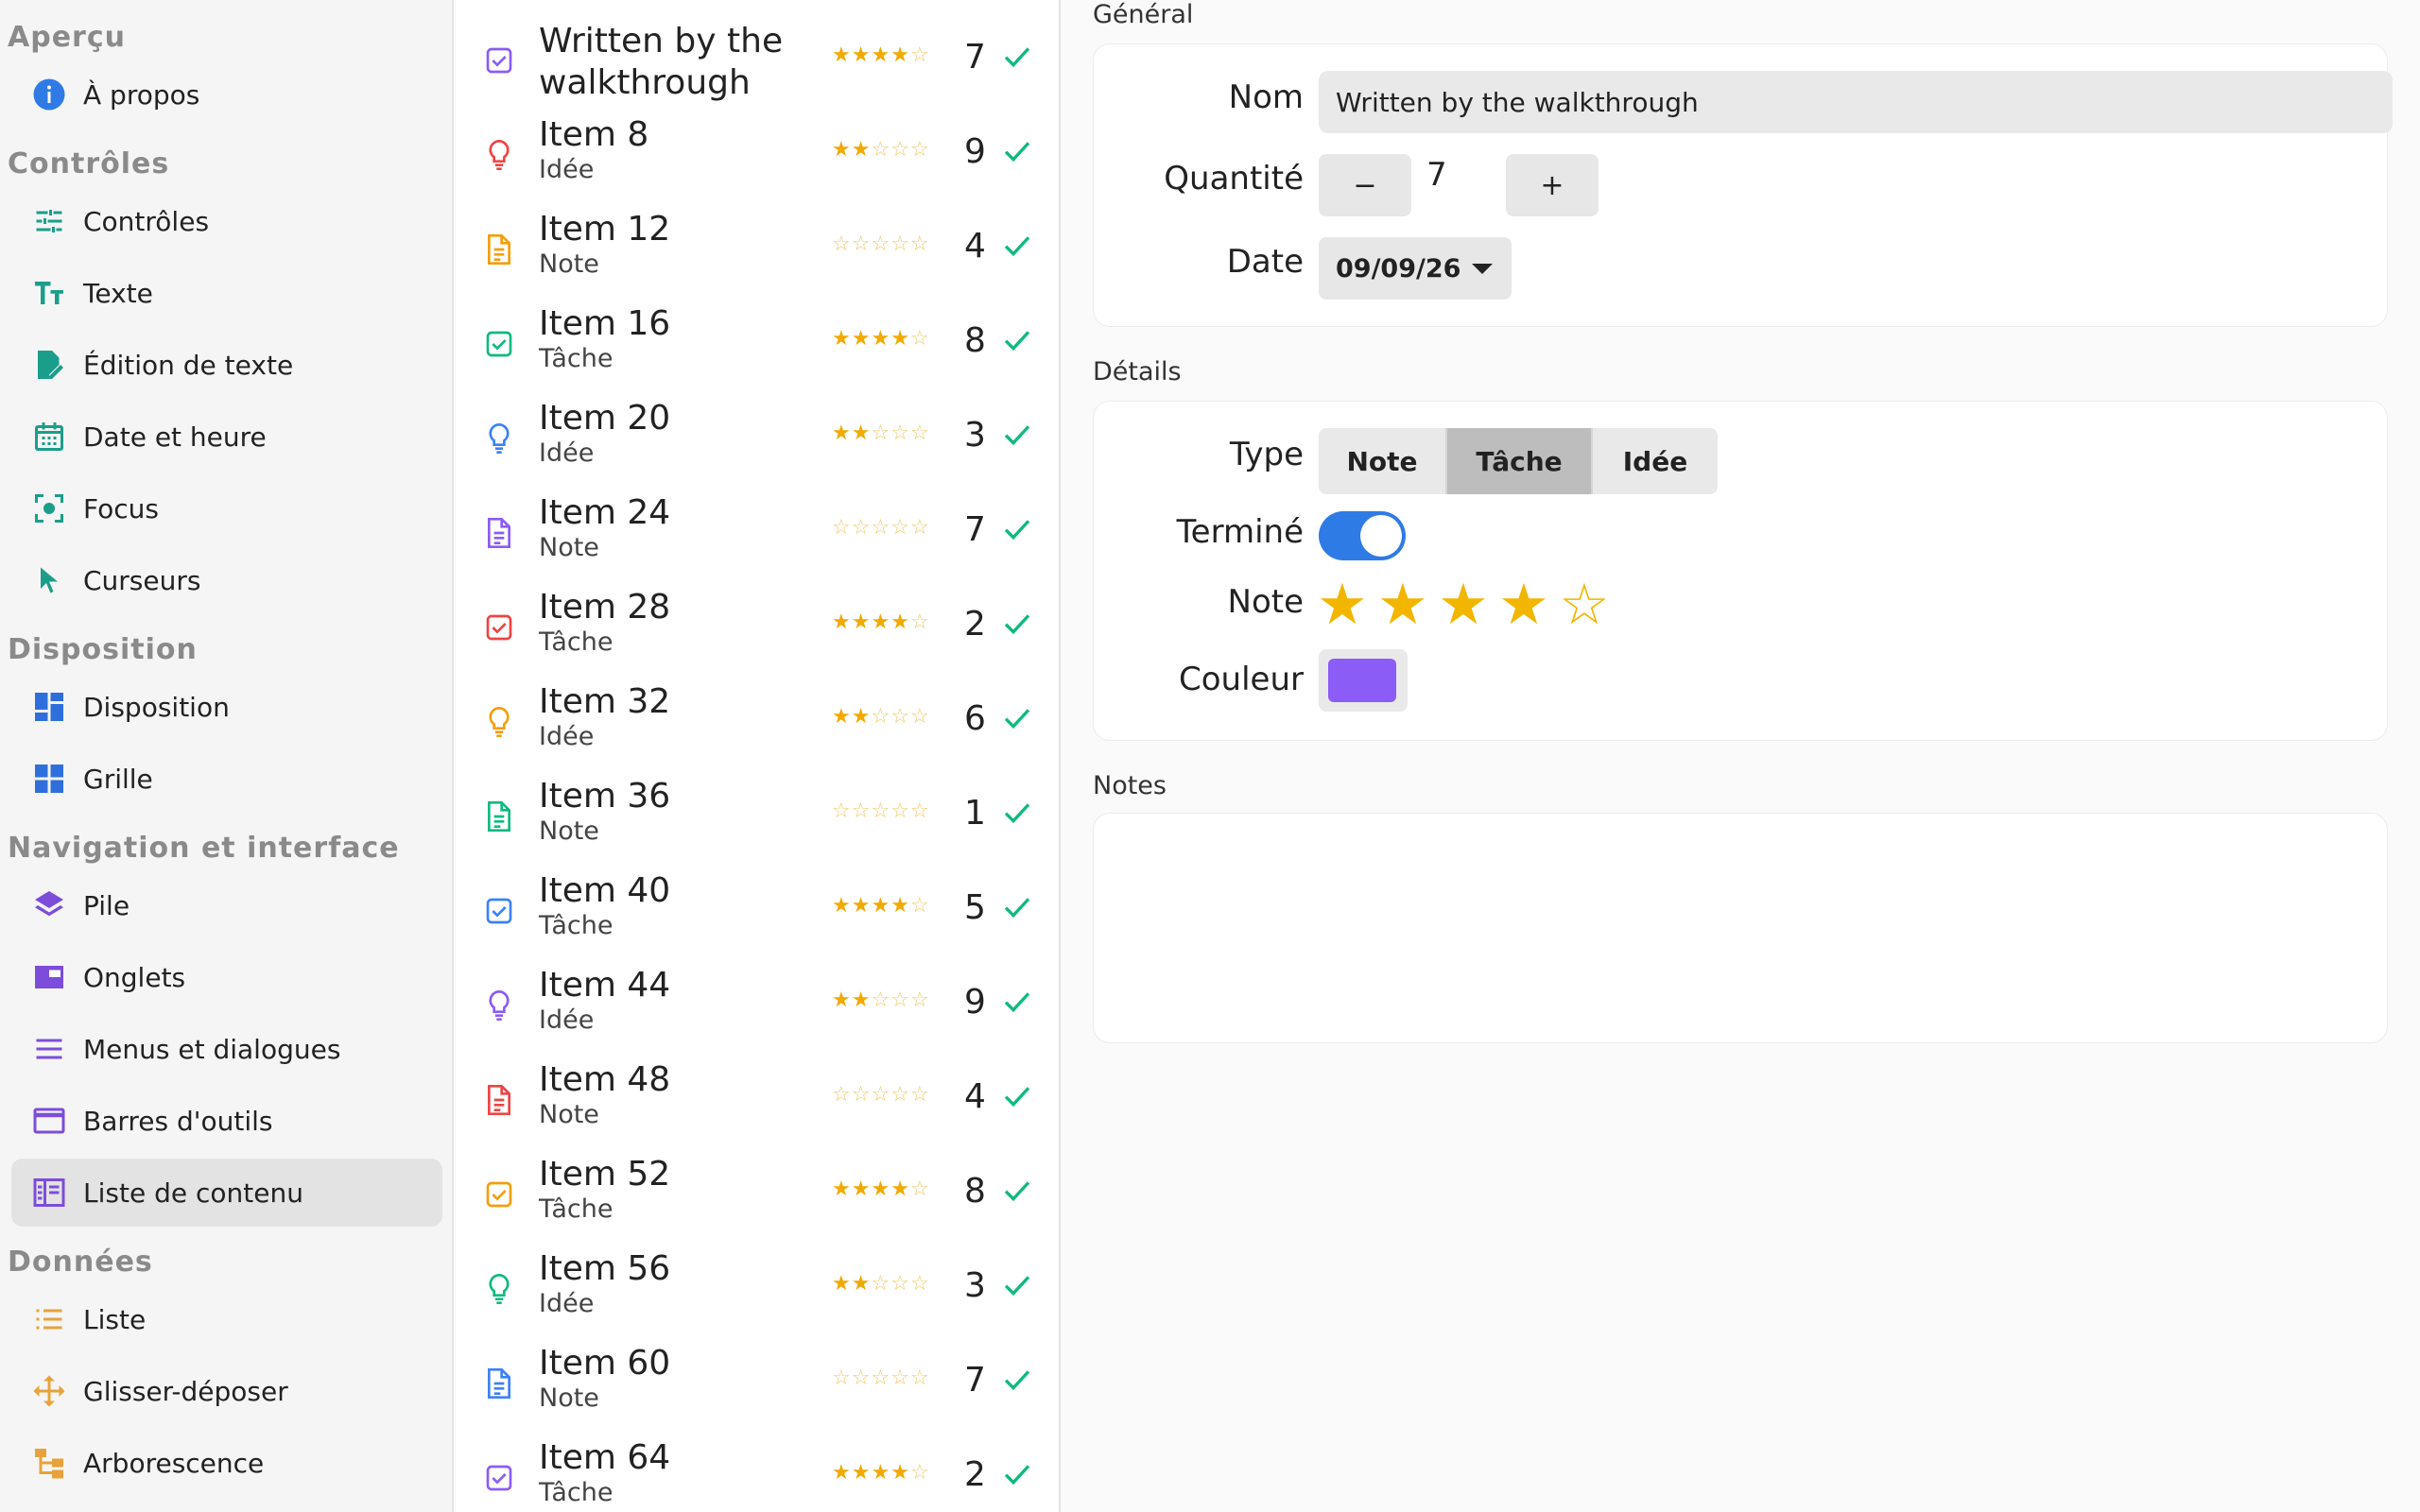  Describe the element at coordinates (757, 244) in the screenshot. I see `list-item: Item 12 Note ☆☆☆☆☆ 4` at that location.